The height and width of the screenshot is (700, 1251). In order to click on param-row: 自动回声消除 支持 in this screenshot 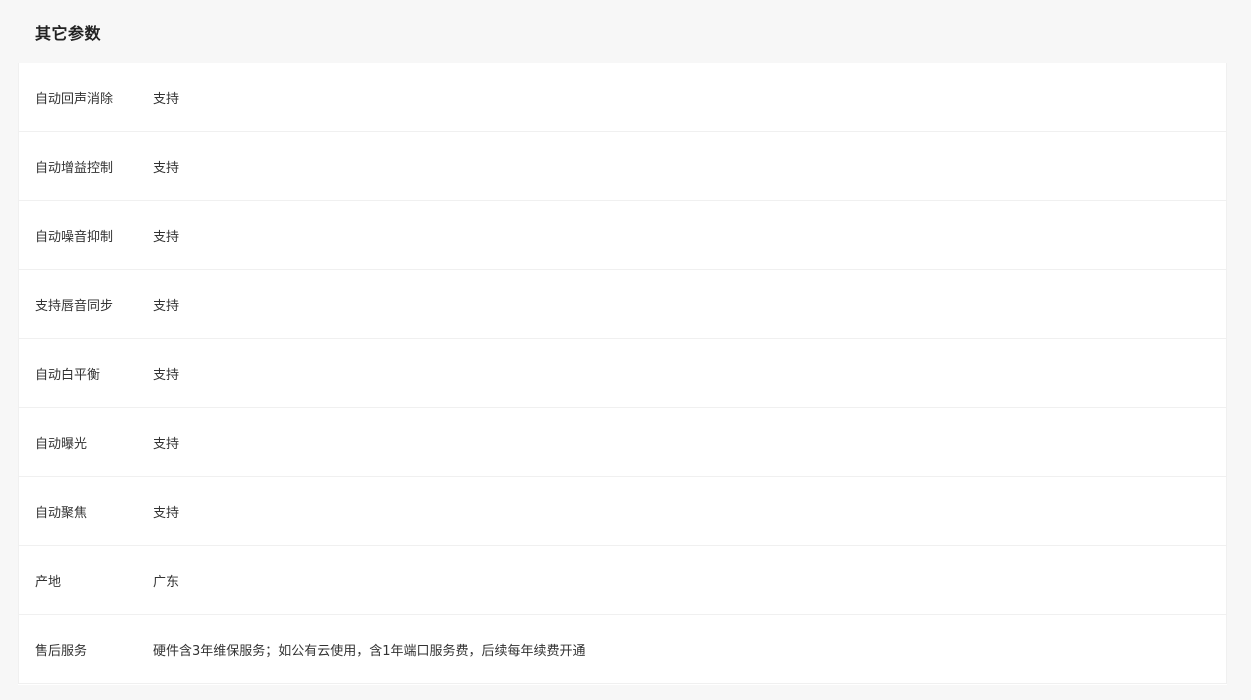, I will do `click(622, 97)`.